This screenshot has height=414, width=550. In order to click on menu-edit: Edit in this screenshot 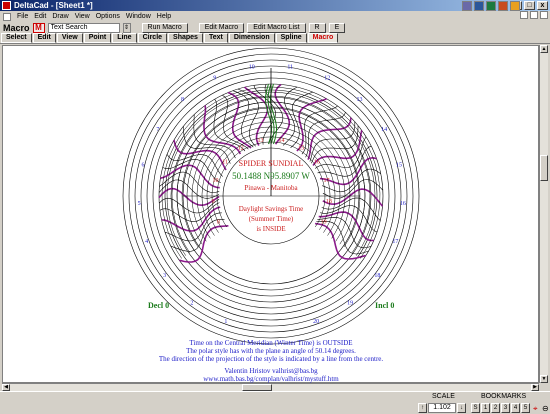, I will do `click(40, 16)`.